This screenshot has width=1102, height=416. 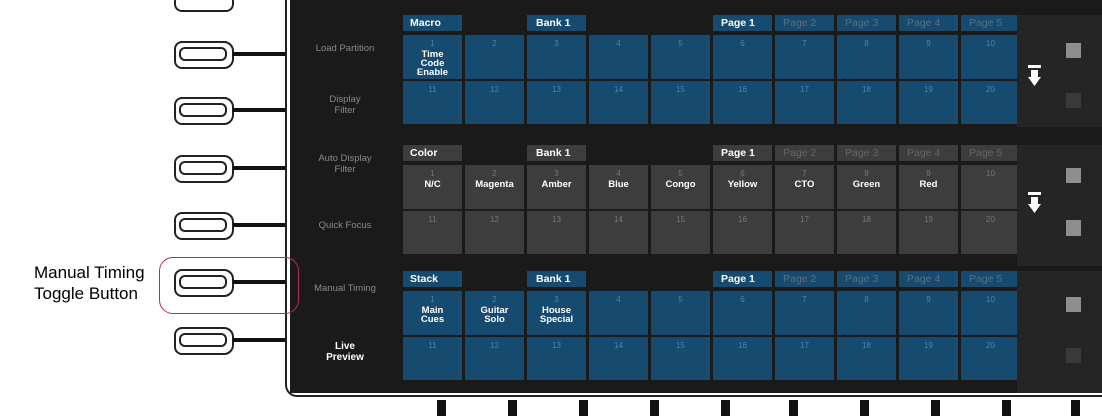 I want to click on macro-cell-10: 10, so click(x=990, y=57).